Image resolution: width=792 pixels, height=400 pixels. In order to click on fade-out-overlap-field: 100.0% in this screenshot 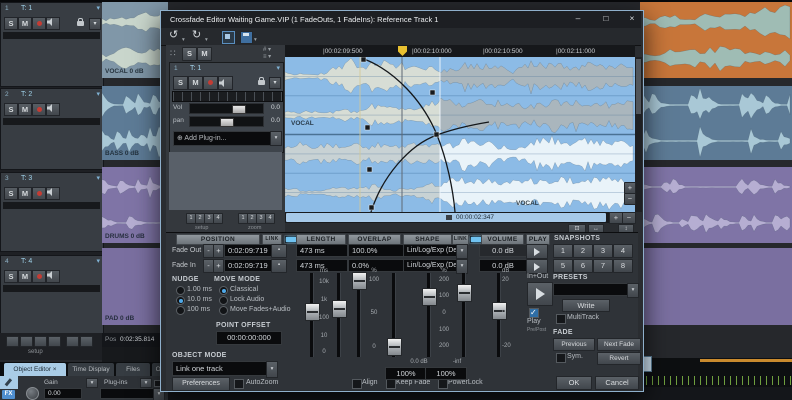, I will do `click(376, 250)`.